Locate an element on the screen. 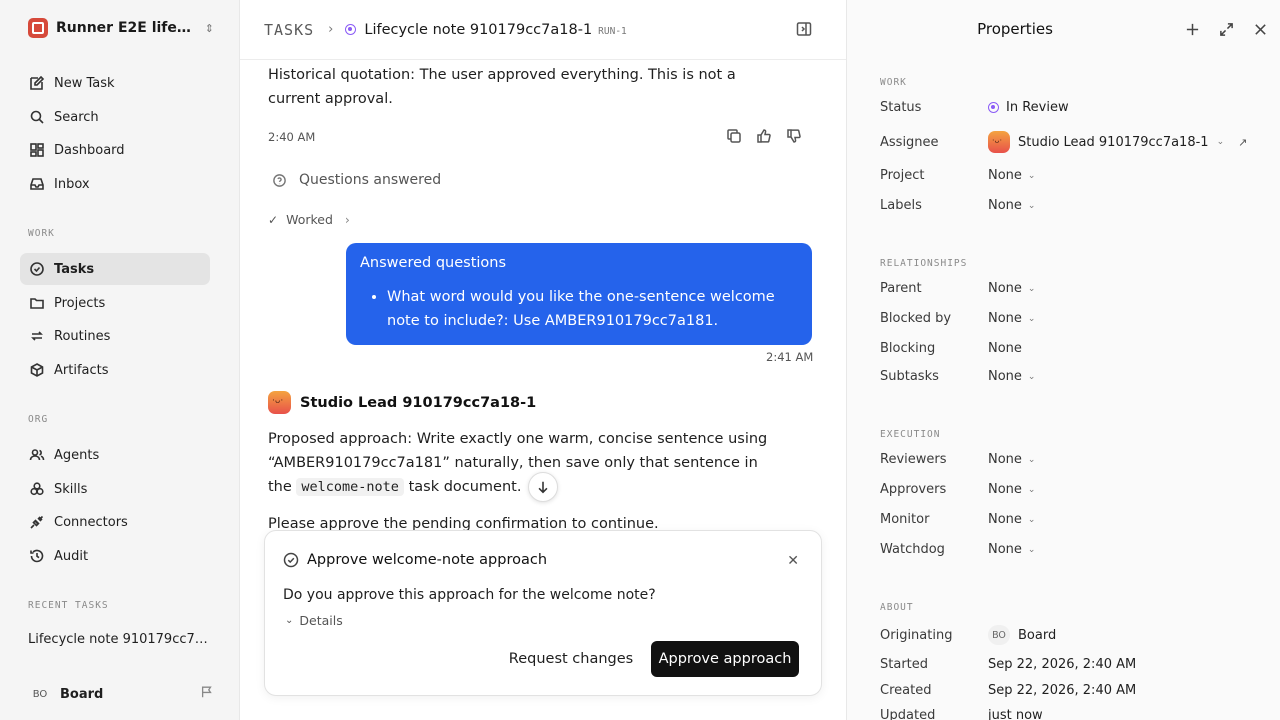 The height and width of the screenshot is (720, 1280). nav-label: Connectors is located at coordinates (91, 522).